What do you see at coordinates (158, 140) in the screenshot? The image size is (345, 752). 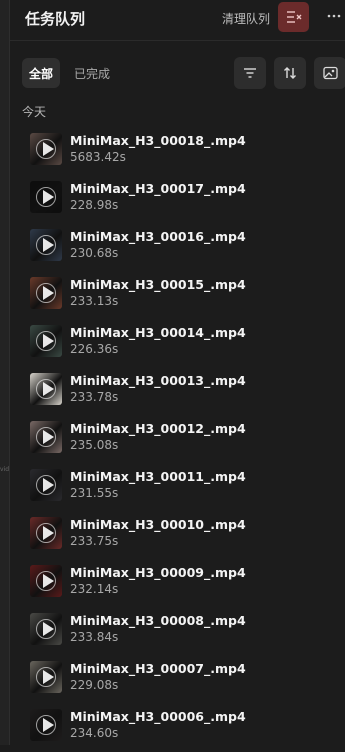 I see `task-filename: MiniMax_H3_00018_.mp4` at bounding box center [158, 140].